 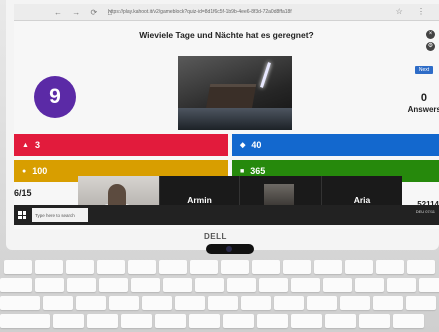 I want to click on browser-menu-icons: ☆ ⋮, so click(x=413, y=11).